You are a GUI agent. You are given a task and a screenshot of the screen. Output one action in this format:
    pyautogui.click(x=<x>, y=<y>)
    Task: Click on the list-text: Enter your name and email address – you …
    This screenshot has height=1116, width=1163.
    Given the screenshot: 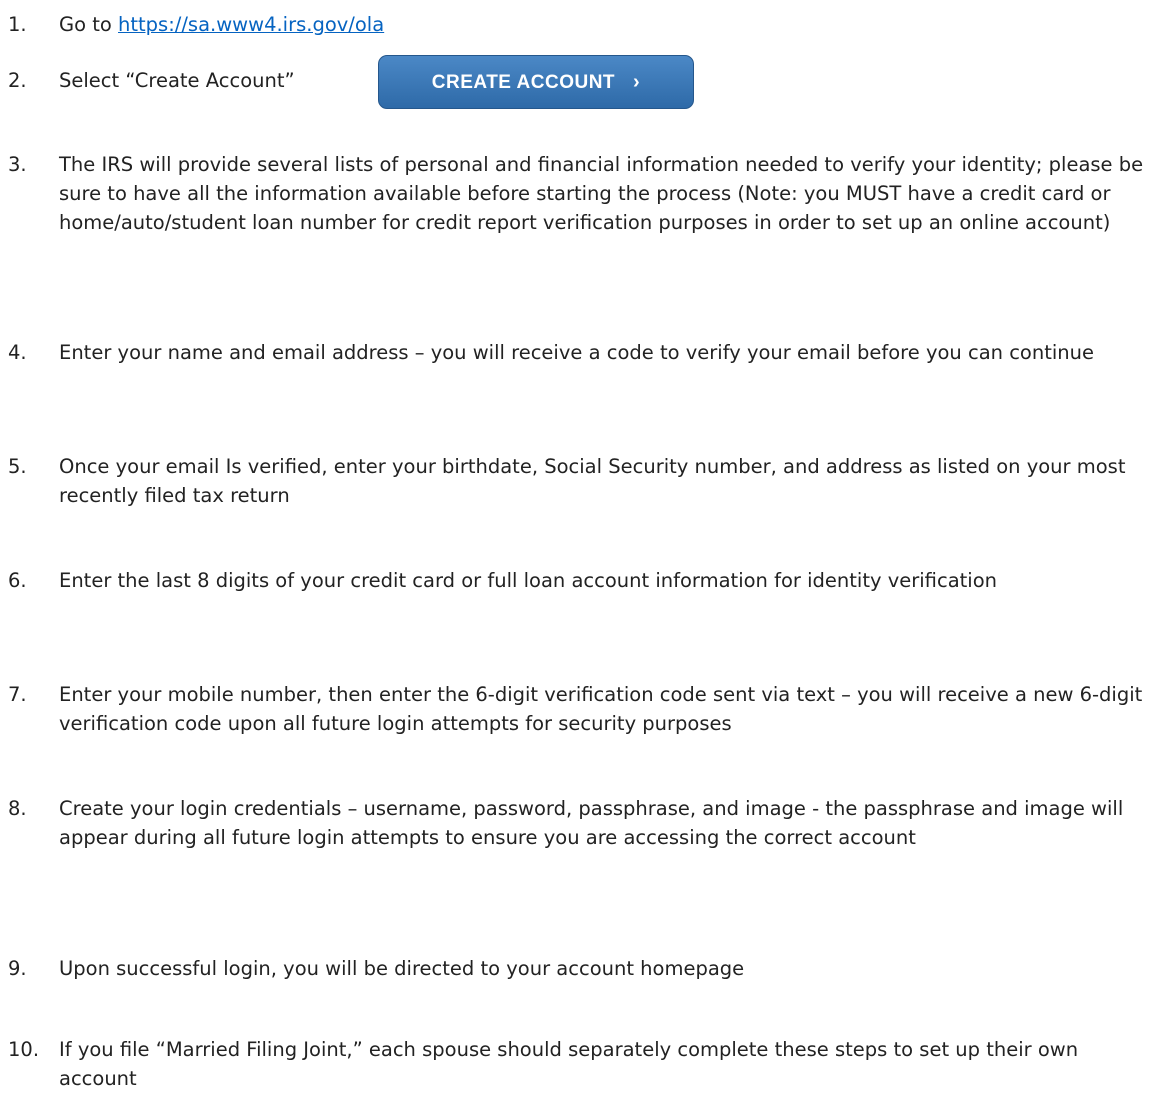 What is the action you would take?
    pyautogui.click(x=576, y=352)
    